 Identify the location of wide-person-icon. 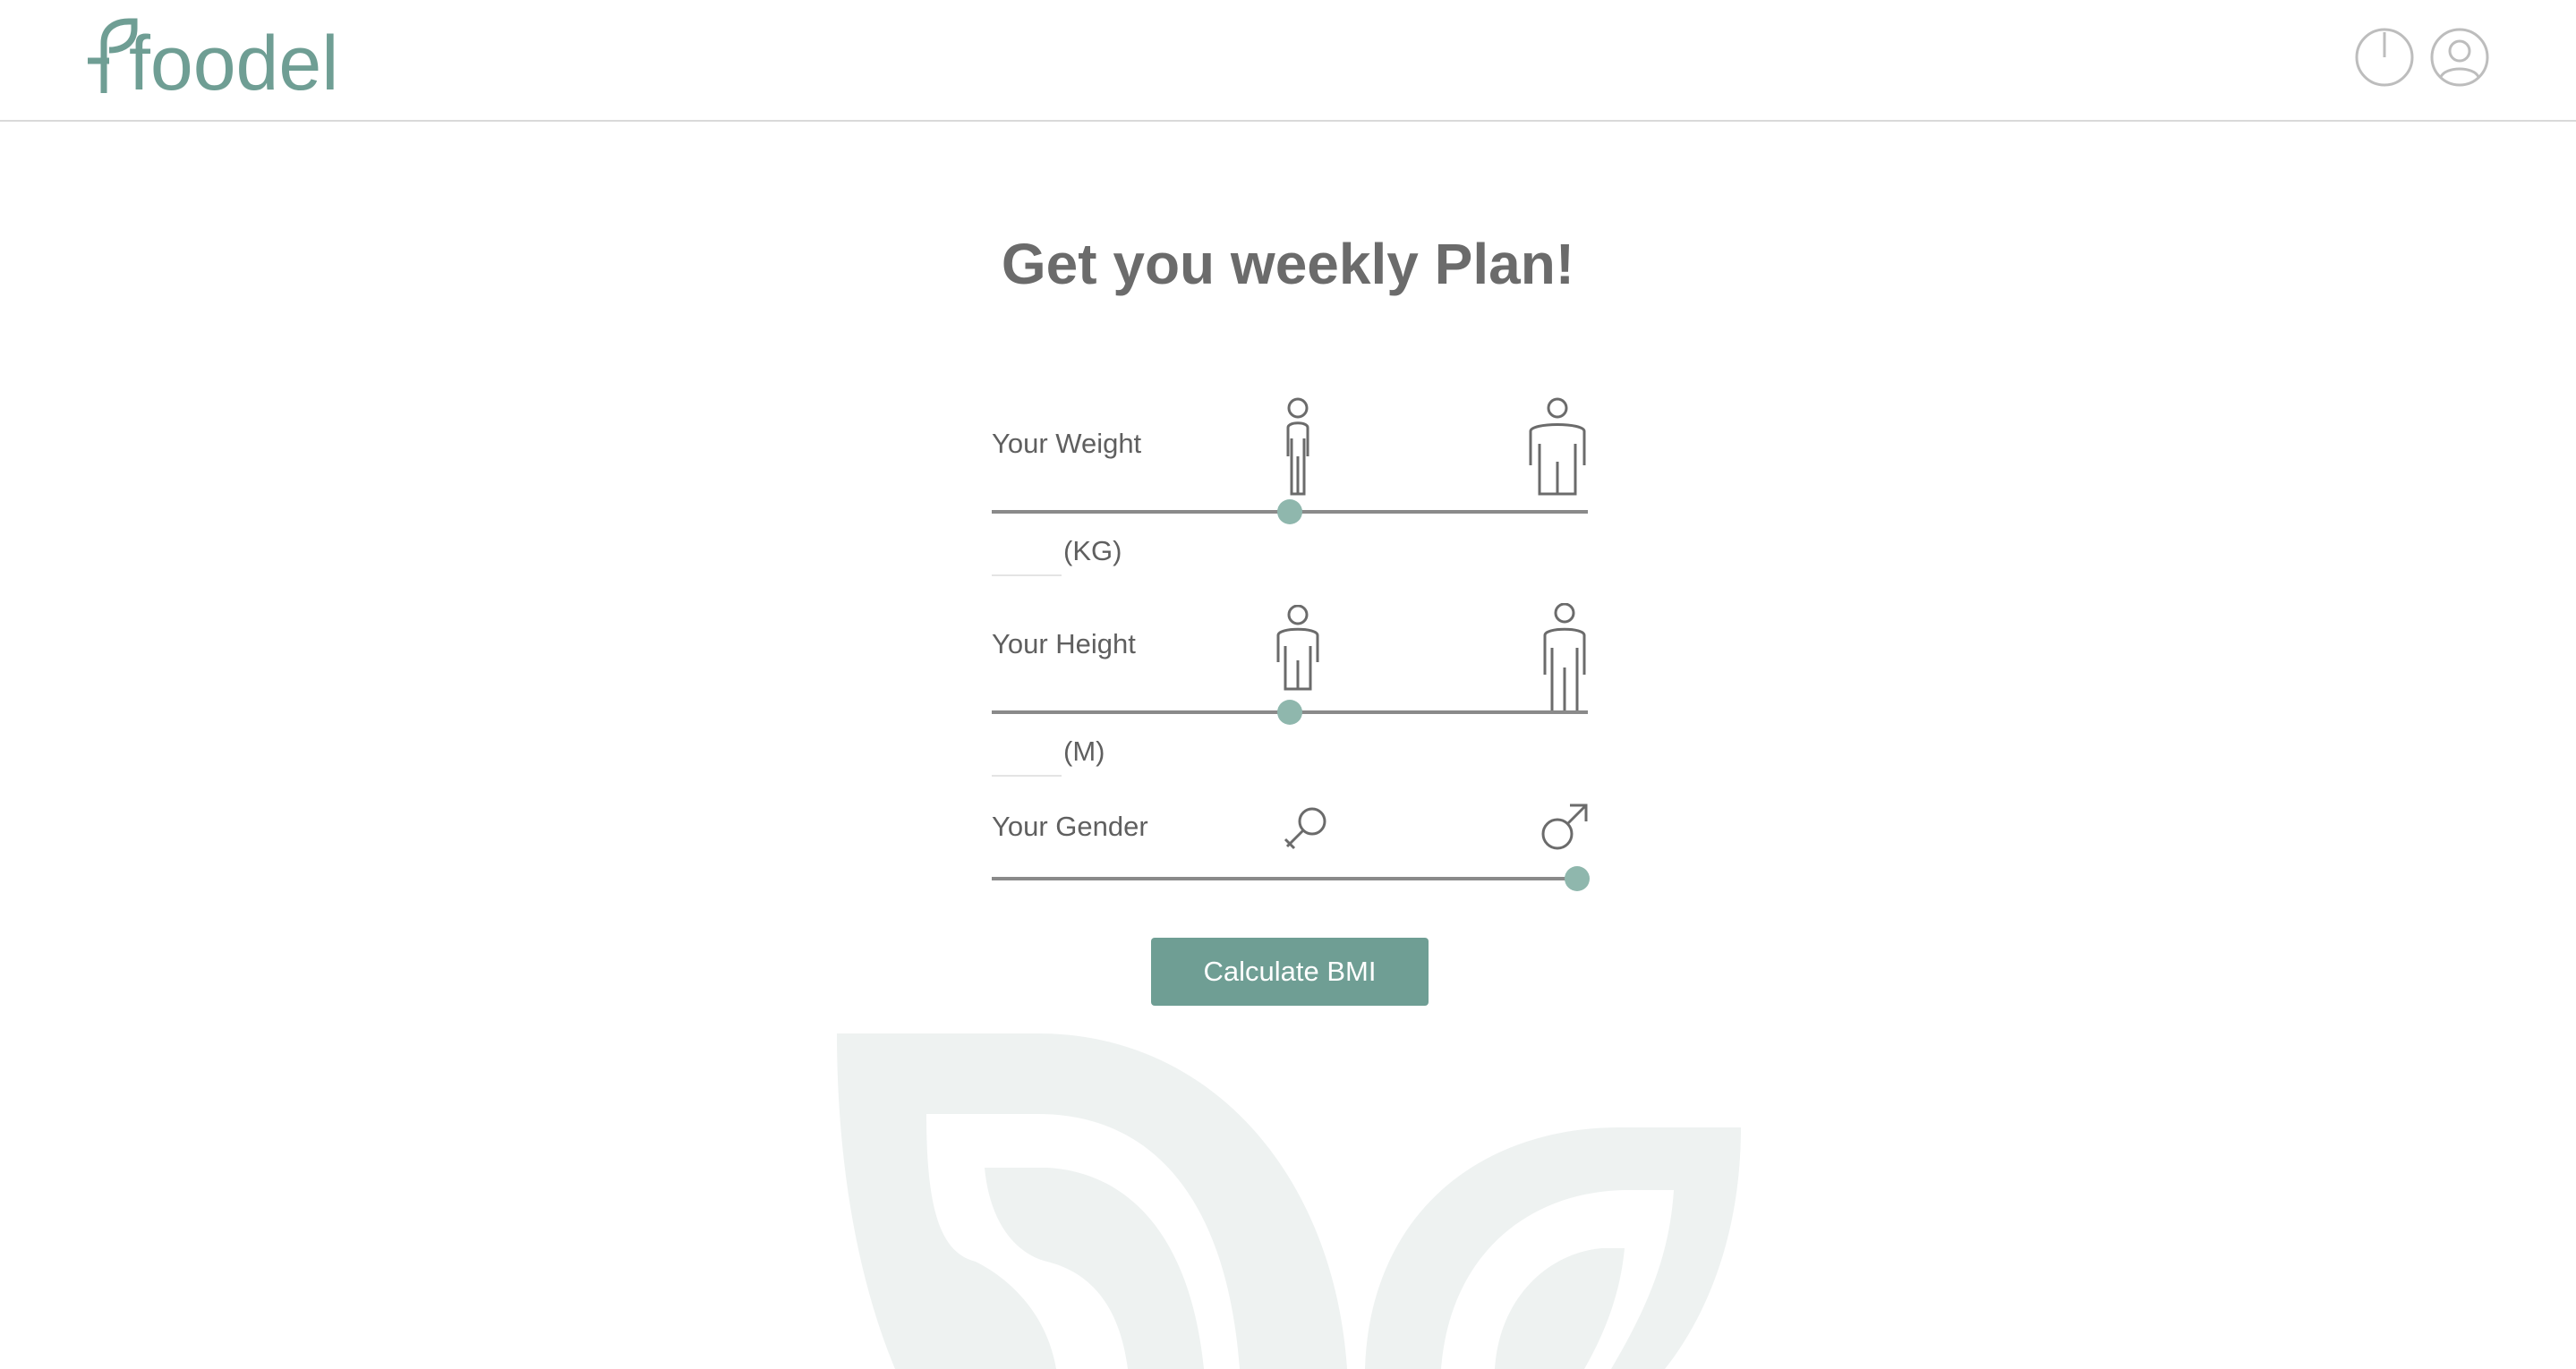
(1557, 446).